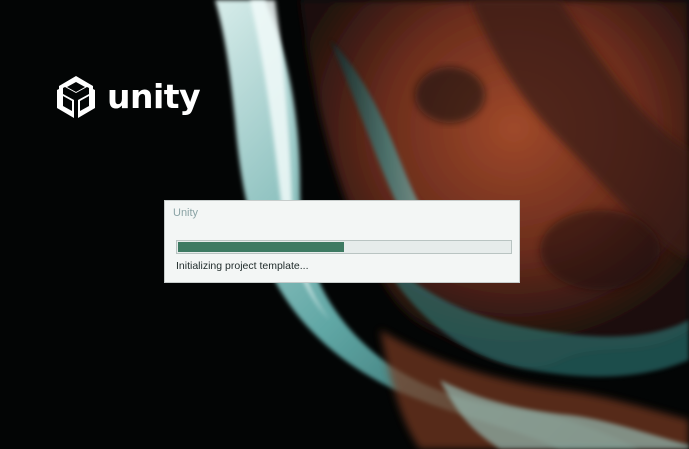 Image resolution: width=689 pixels, height=449 pixels. I want to click on progress-bar-fill, so click(261, 247).